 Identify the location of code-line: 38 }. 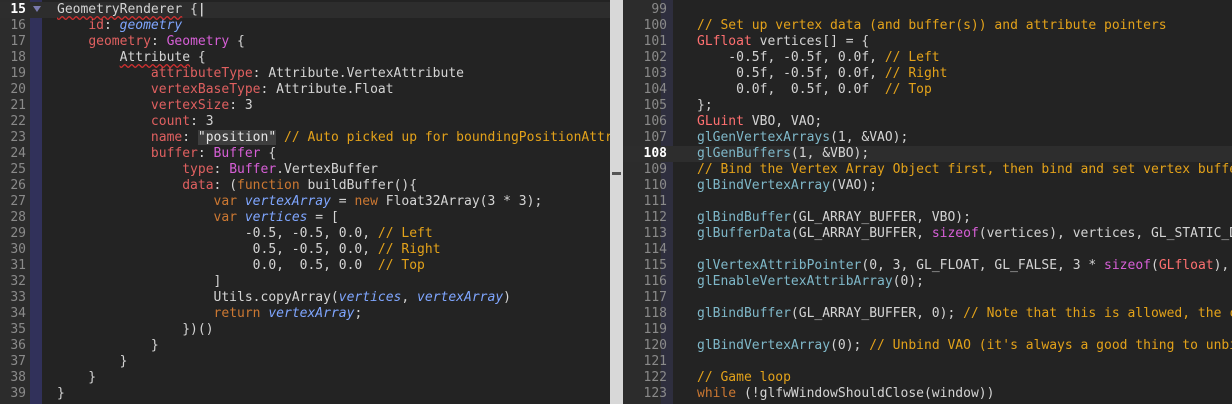
(305, 378).